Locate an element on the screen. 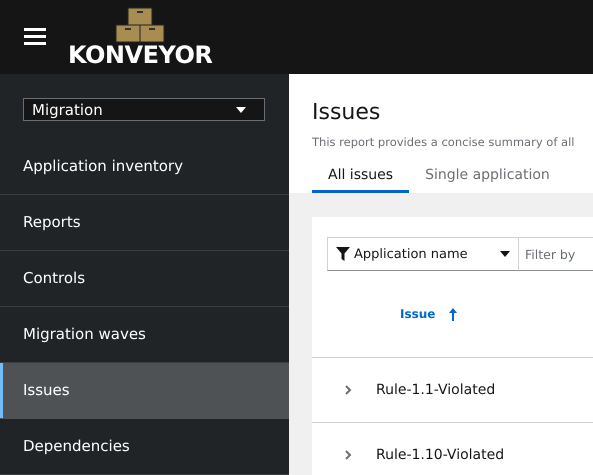 The height and width of the screenshot is (475, 593). boxes-logo-icon is located at coordinates (140, 25).